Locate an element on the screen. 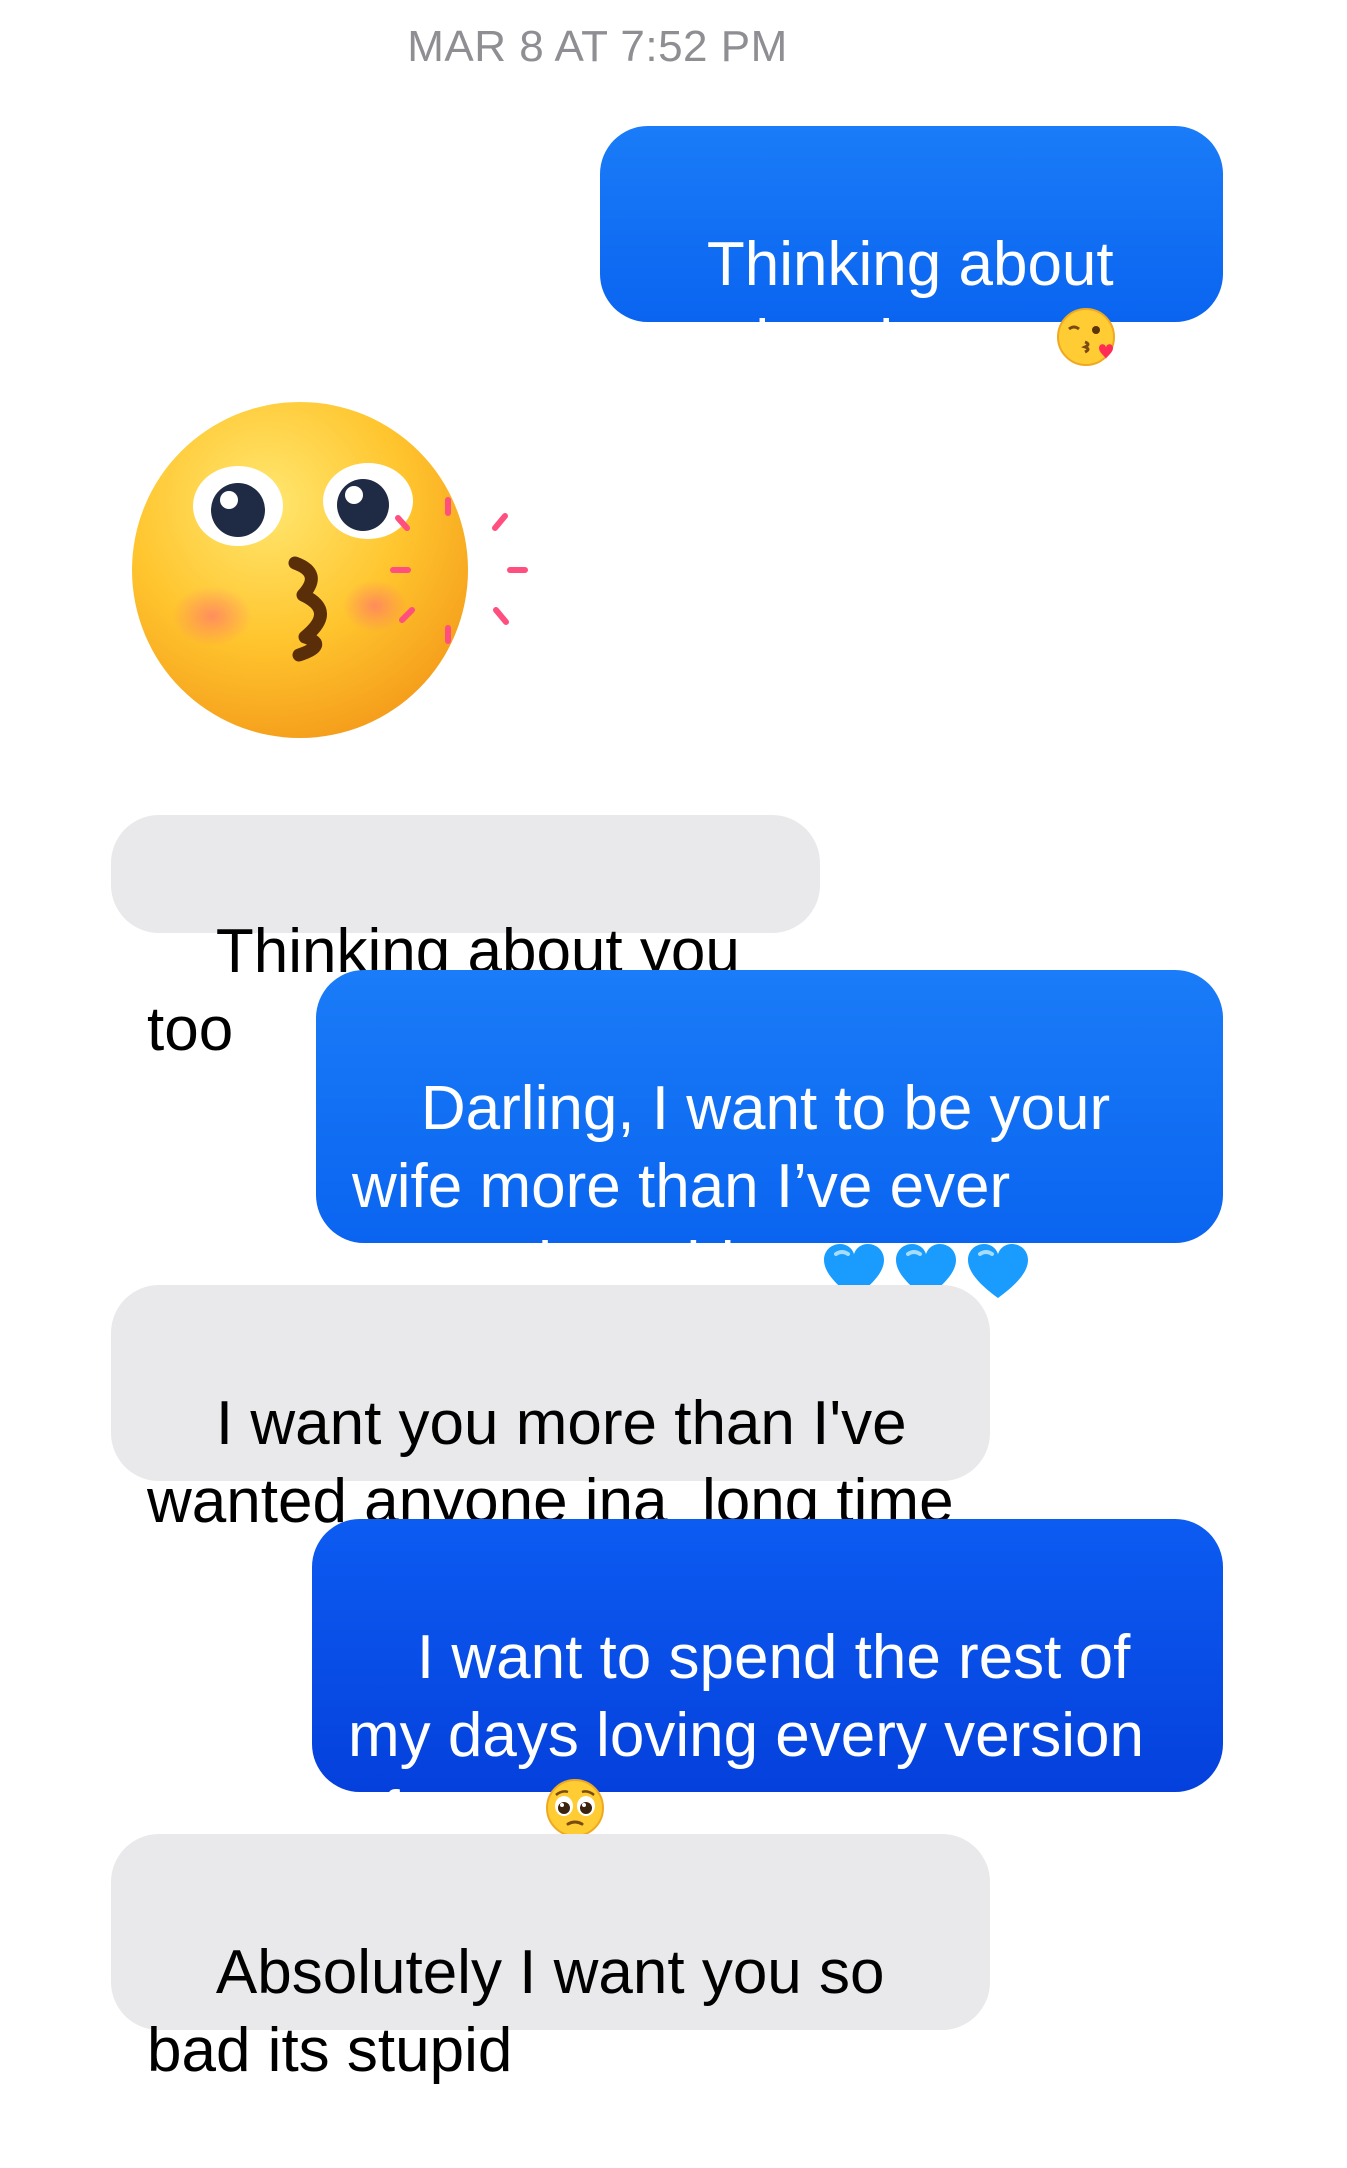 The width and height of the screenshot is (1347, 2168). received-message-bubble: Absolutely I want you so bad its stupid is located at coordinates (550, 1959).